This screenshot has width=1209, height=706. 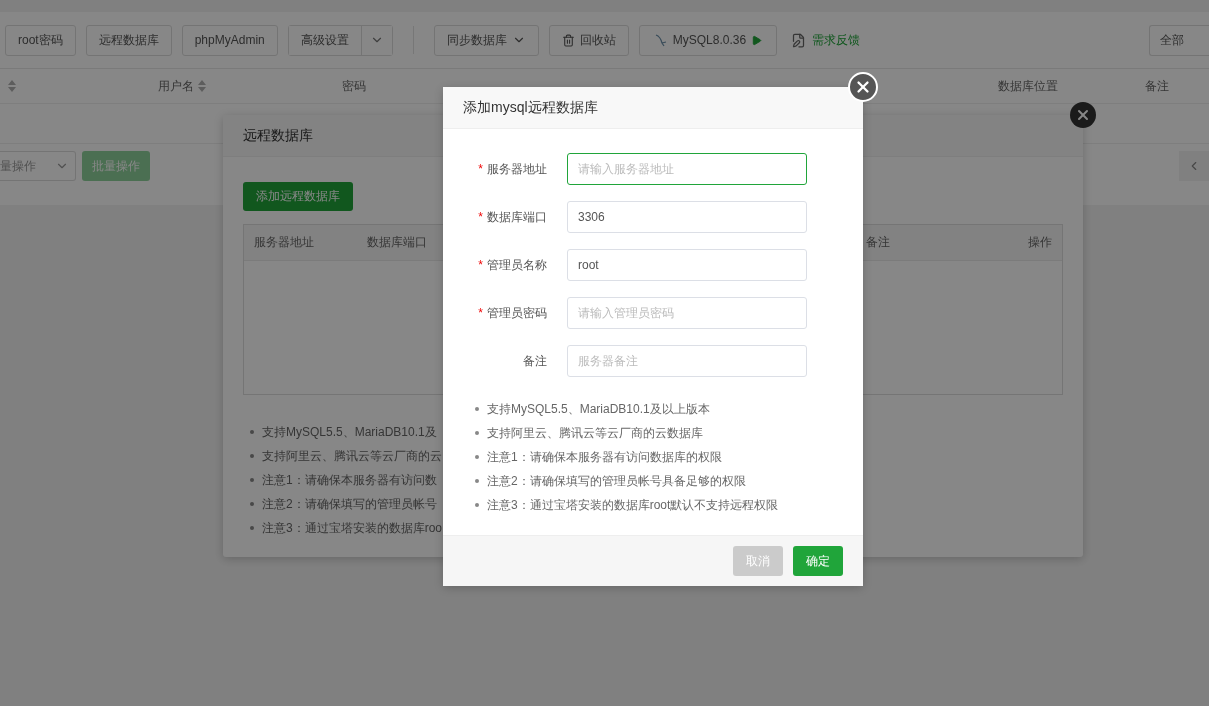 I want to click on column-header: 用户名, so click(x=176, y=86).